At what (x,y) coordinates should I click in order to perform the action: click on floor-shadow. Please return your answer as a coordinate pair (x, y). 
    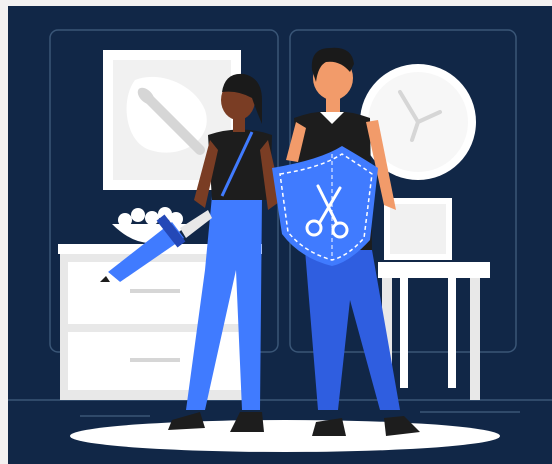
    Looking at the image, I should click on (285, 436).